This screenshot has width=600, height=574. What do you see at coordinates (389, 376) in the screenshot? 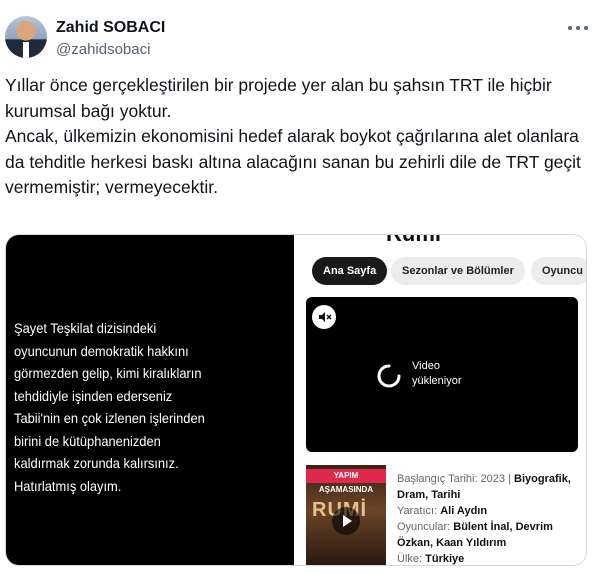
I see `loading-spinner-icon` at bounding box center [389, 376].